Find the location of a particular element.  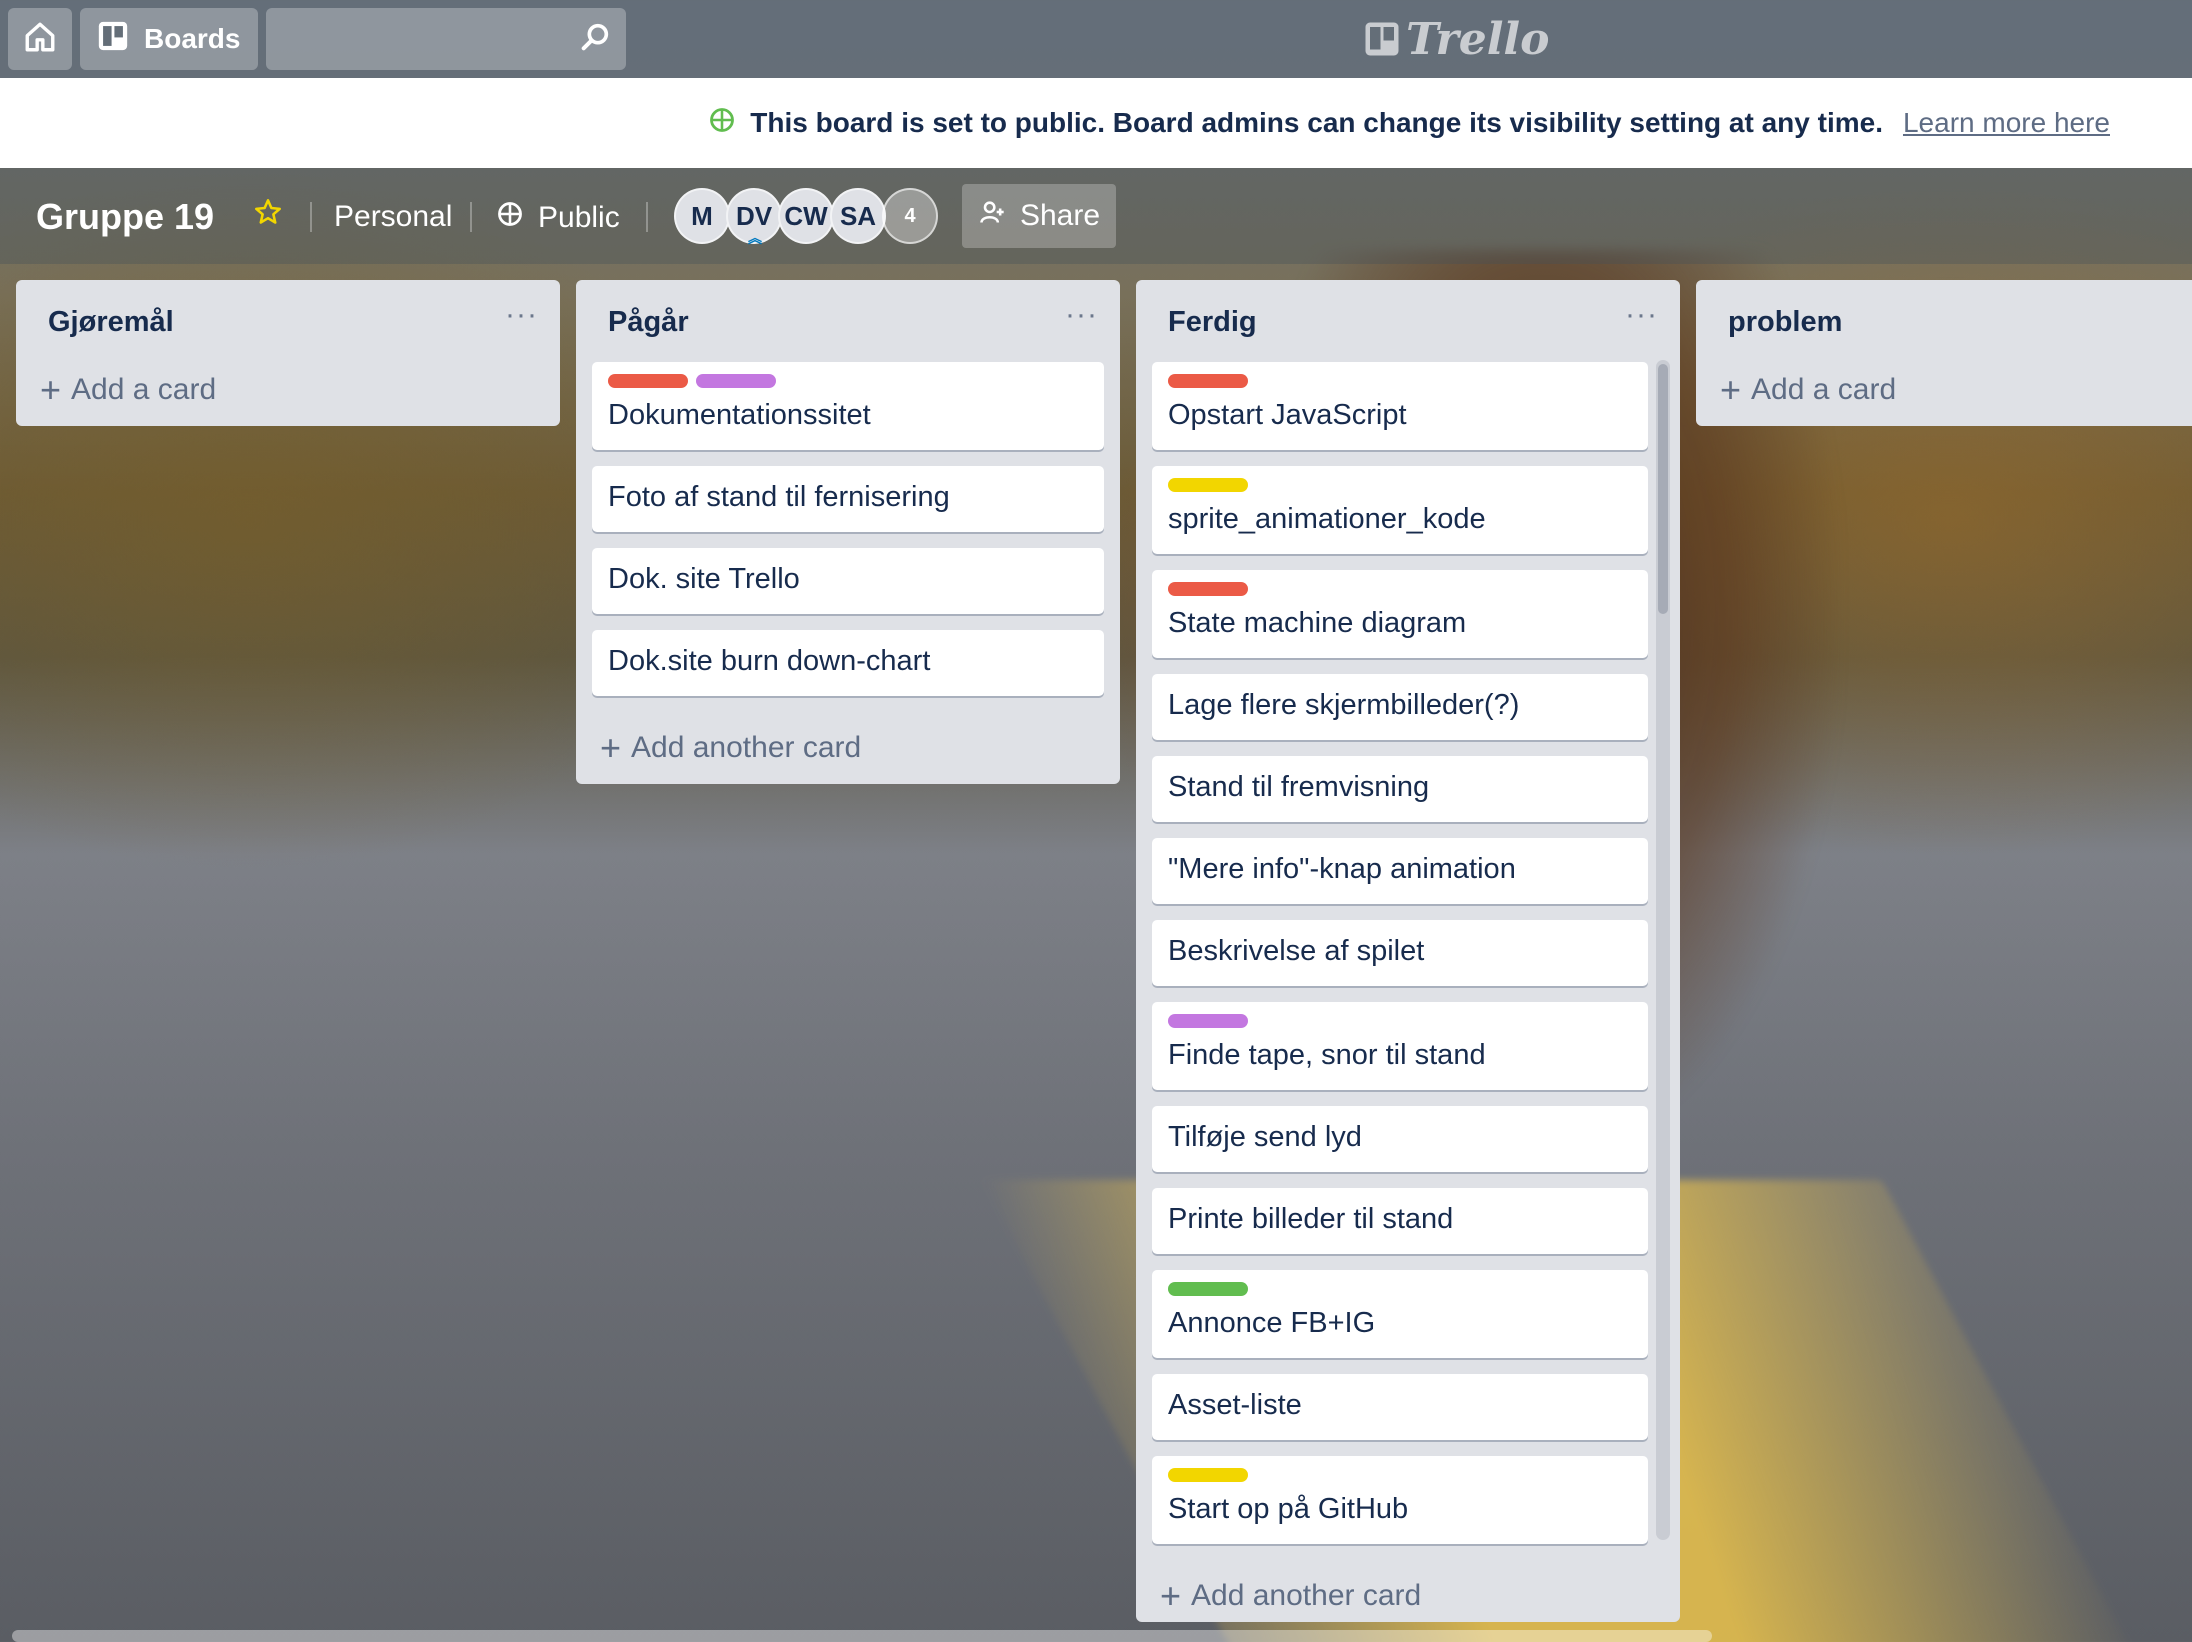

card-title: "Mere info"-knap animation is located at coordinates (1342, 869).